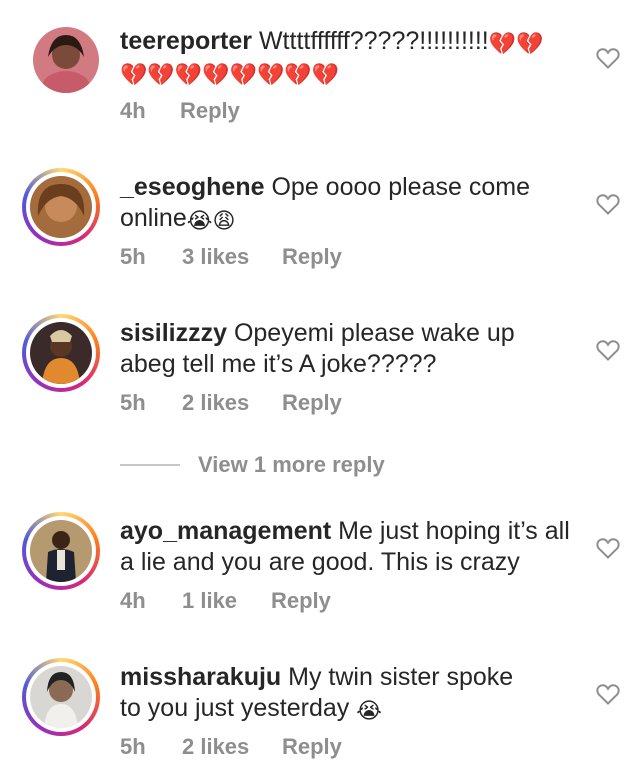 Image resolution: width=628 pixels, height=781 pixels. What do you see at coordinates (516, 43) in the screenshot?
I see `broken-heart-emoji: 💔💔` at bounding box center [516, 43].